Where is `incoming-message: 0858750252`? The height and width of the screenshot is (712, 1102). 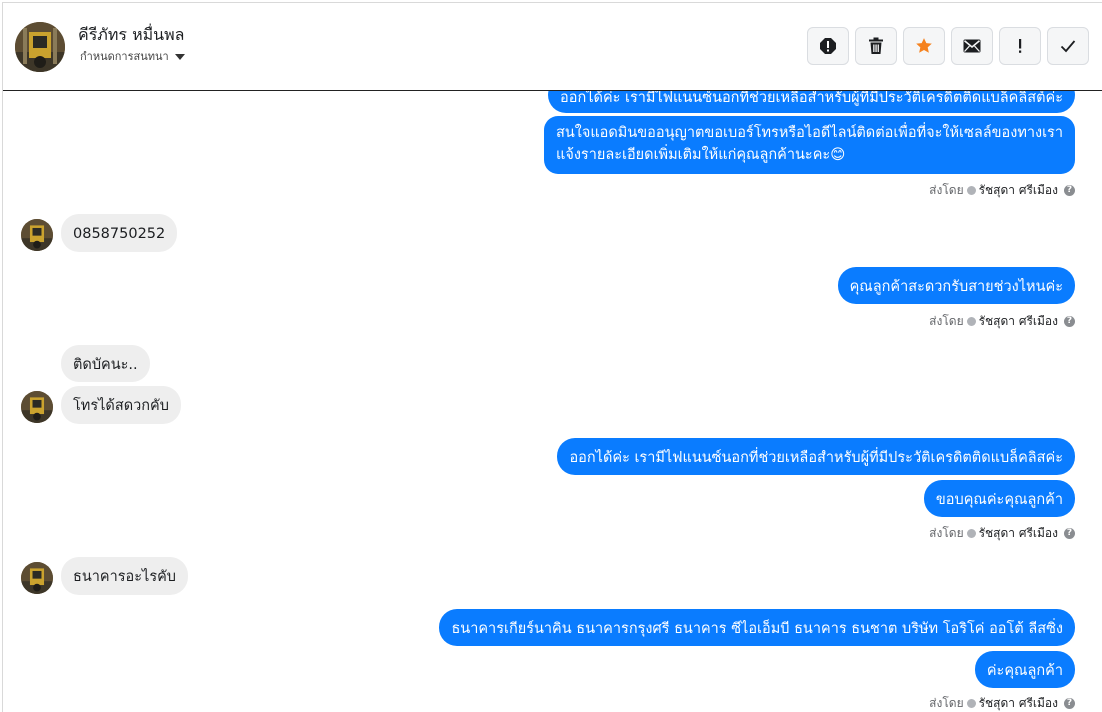
incoming-message: 0858750252 is located at coordinates (119, 233).